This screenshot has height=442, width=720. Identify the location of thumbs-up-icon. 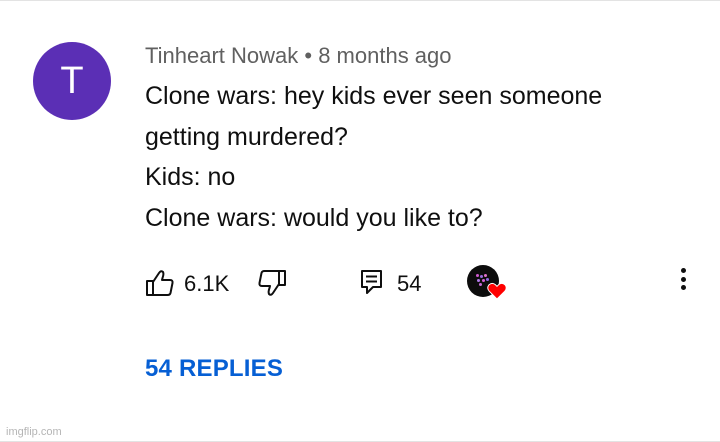
(160, 285).